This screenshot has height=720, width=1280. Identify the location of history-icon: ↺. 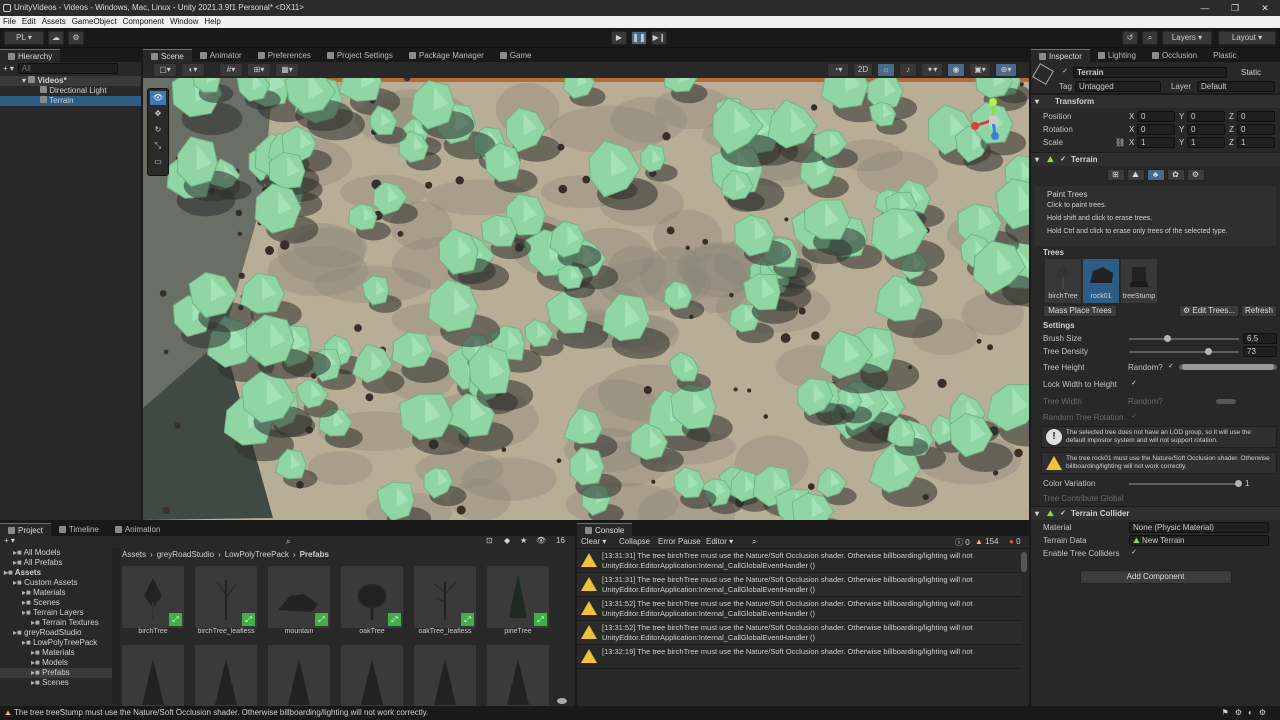
(1130, 38).